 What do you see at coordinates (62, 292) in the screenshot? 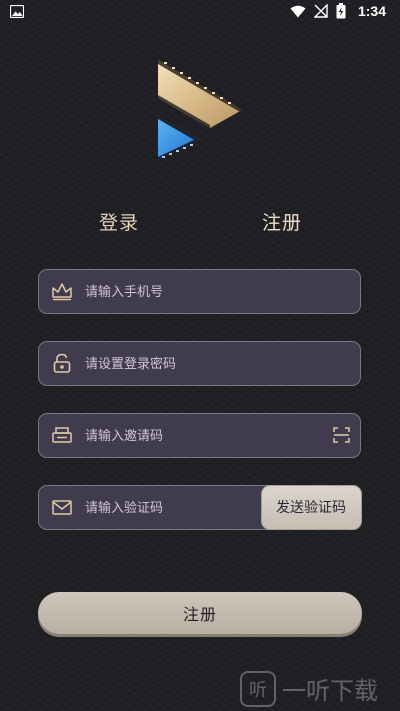
I see `crown-icon` at bounding box center [62, 292].